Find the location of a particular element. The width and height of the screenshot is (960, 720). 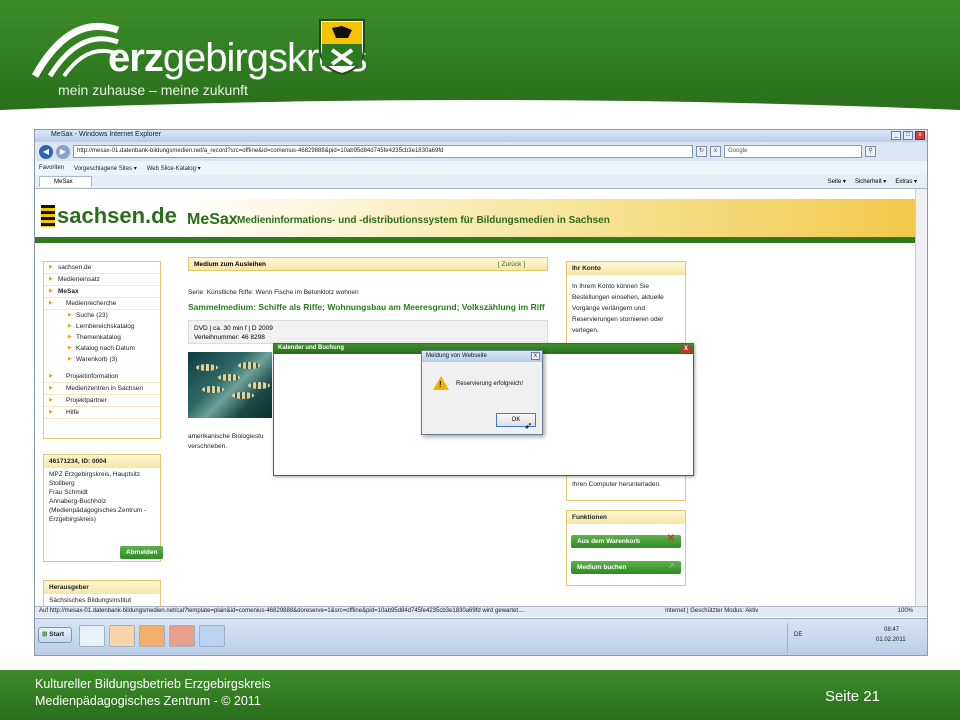

maximize-icon: □ is located at coordinates (908, 135).